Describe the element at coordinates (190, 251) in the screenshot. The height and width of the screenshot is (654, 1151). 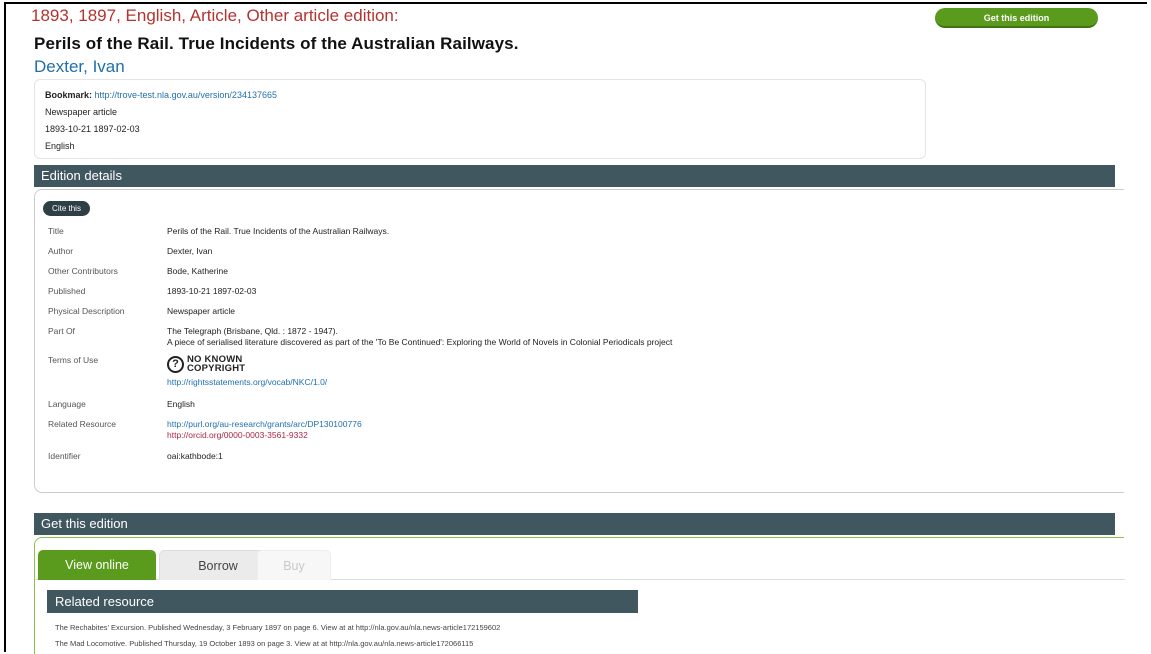
I see `detail-value: Dexter, Ivan` at that location.